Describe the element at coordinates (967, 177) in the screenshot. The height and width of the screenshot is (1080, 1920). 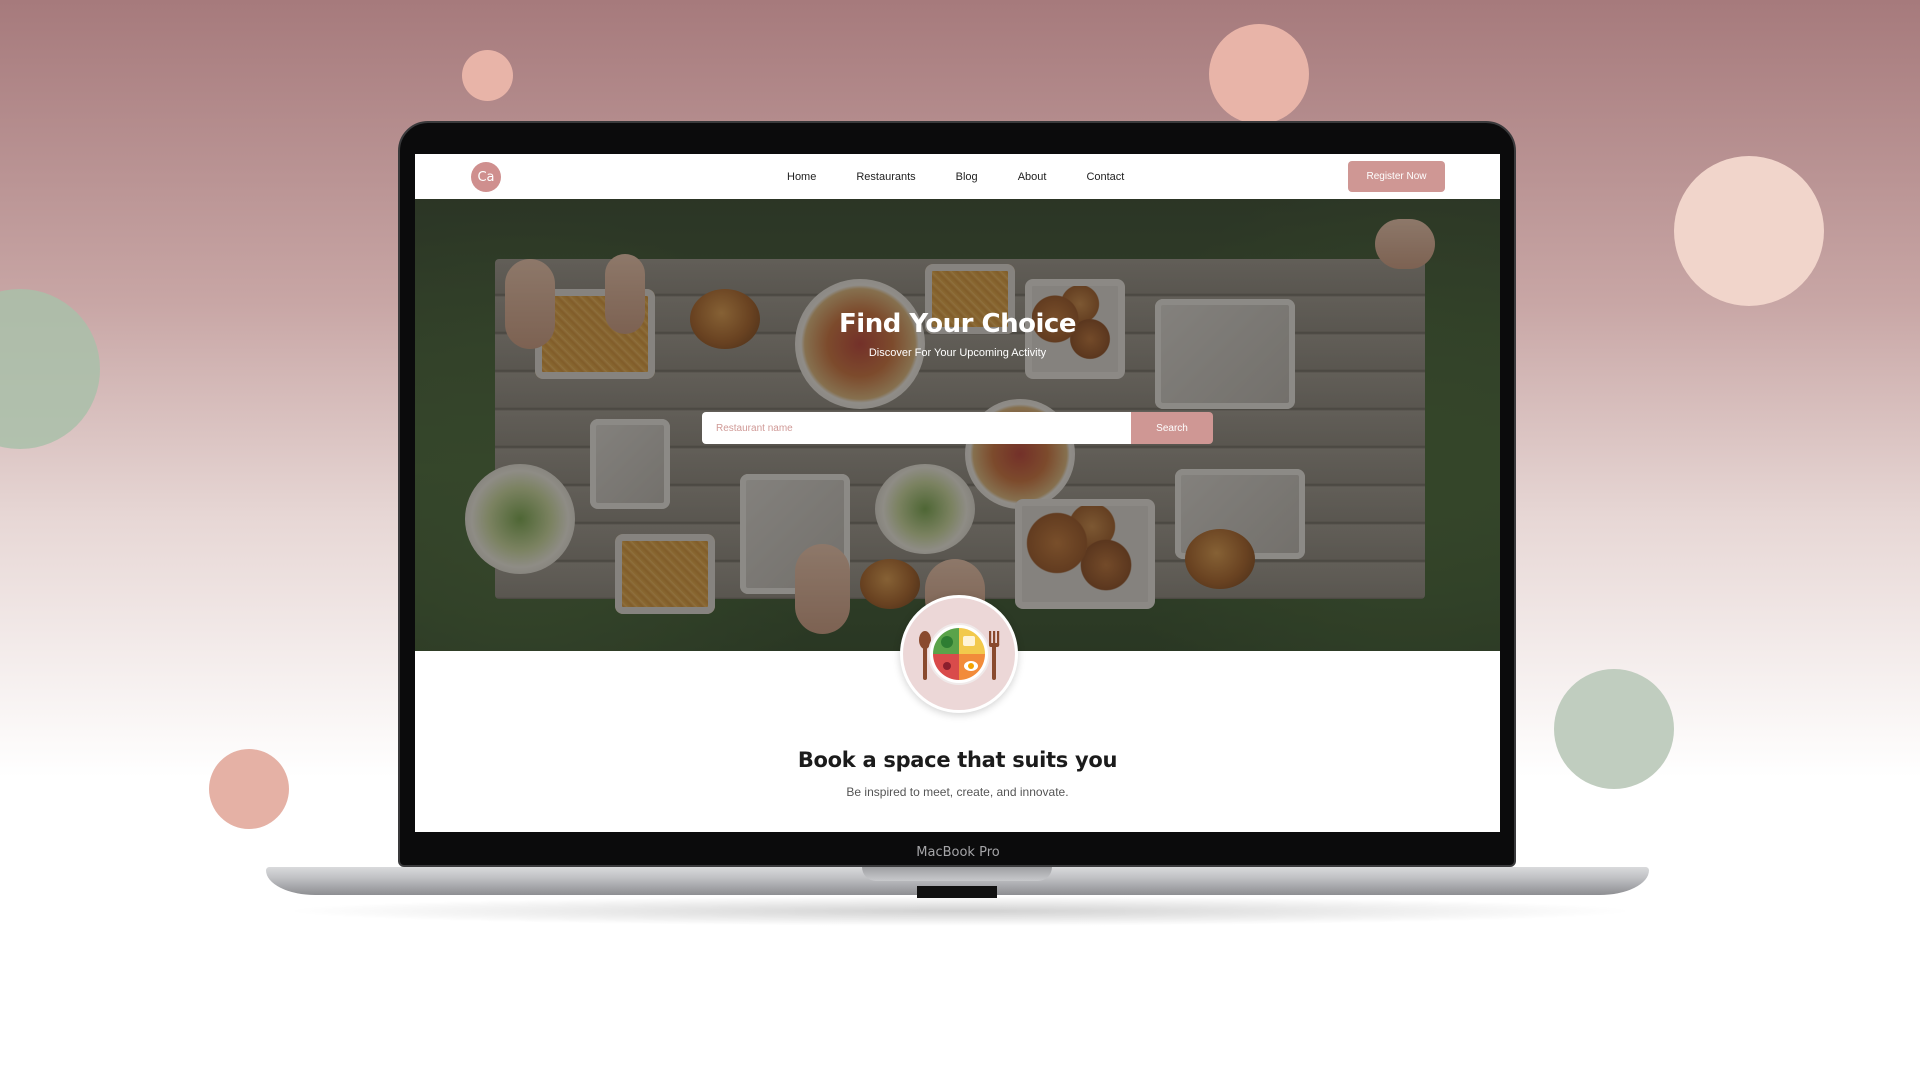
I see `nav-link-blog: Blog` at that location.